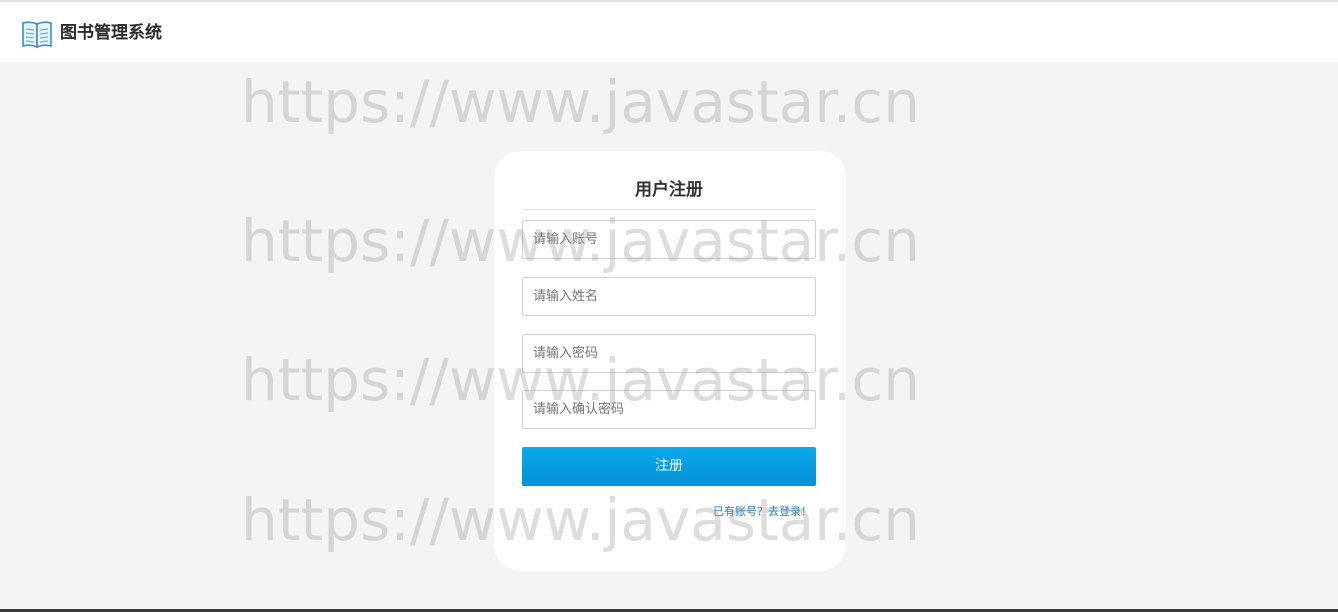 The width and height of the screenshot is (1338, 612). What do you see at coordinates (669, 409) in the screenshot?
I see `confirm-password-input` at bounding box center [669, 409].